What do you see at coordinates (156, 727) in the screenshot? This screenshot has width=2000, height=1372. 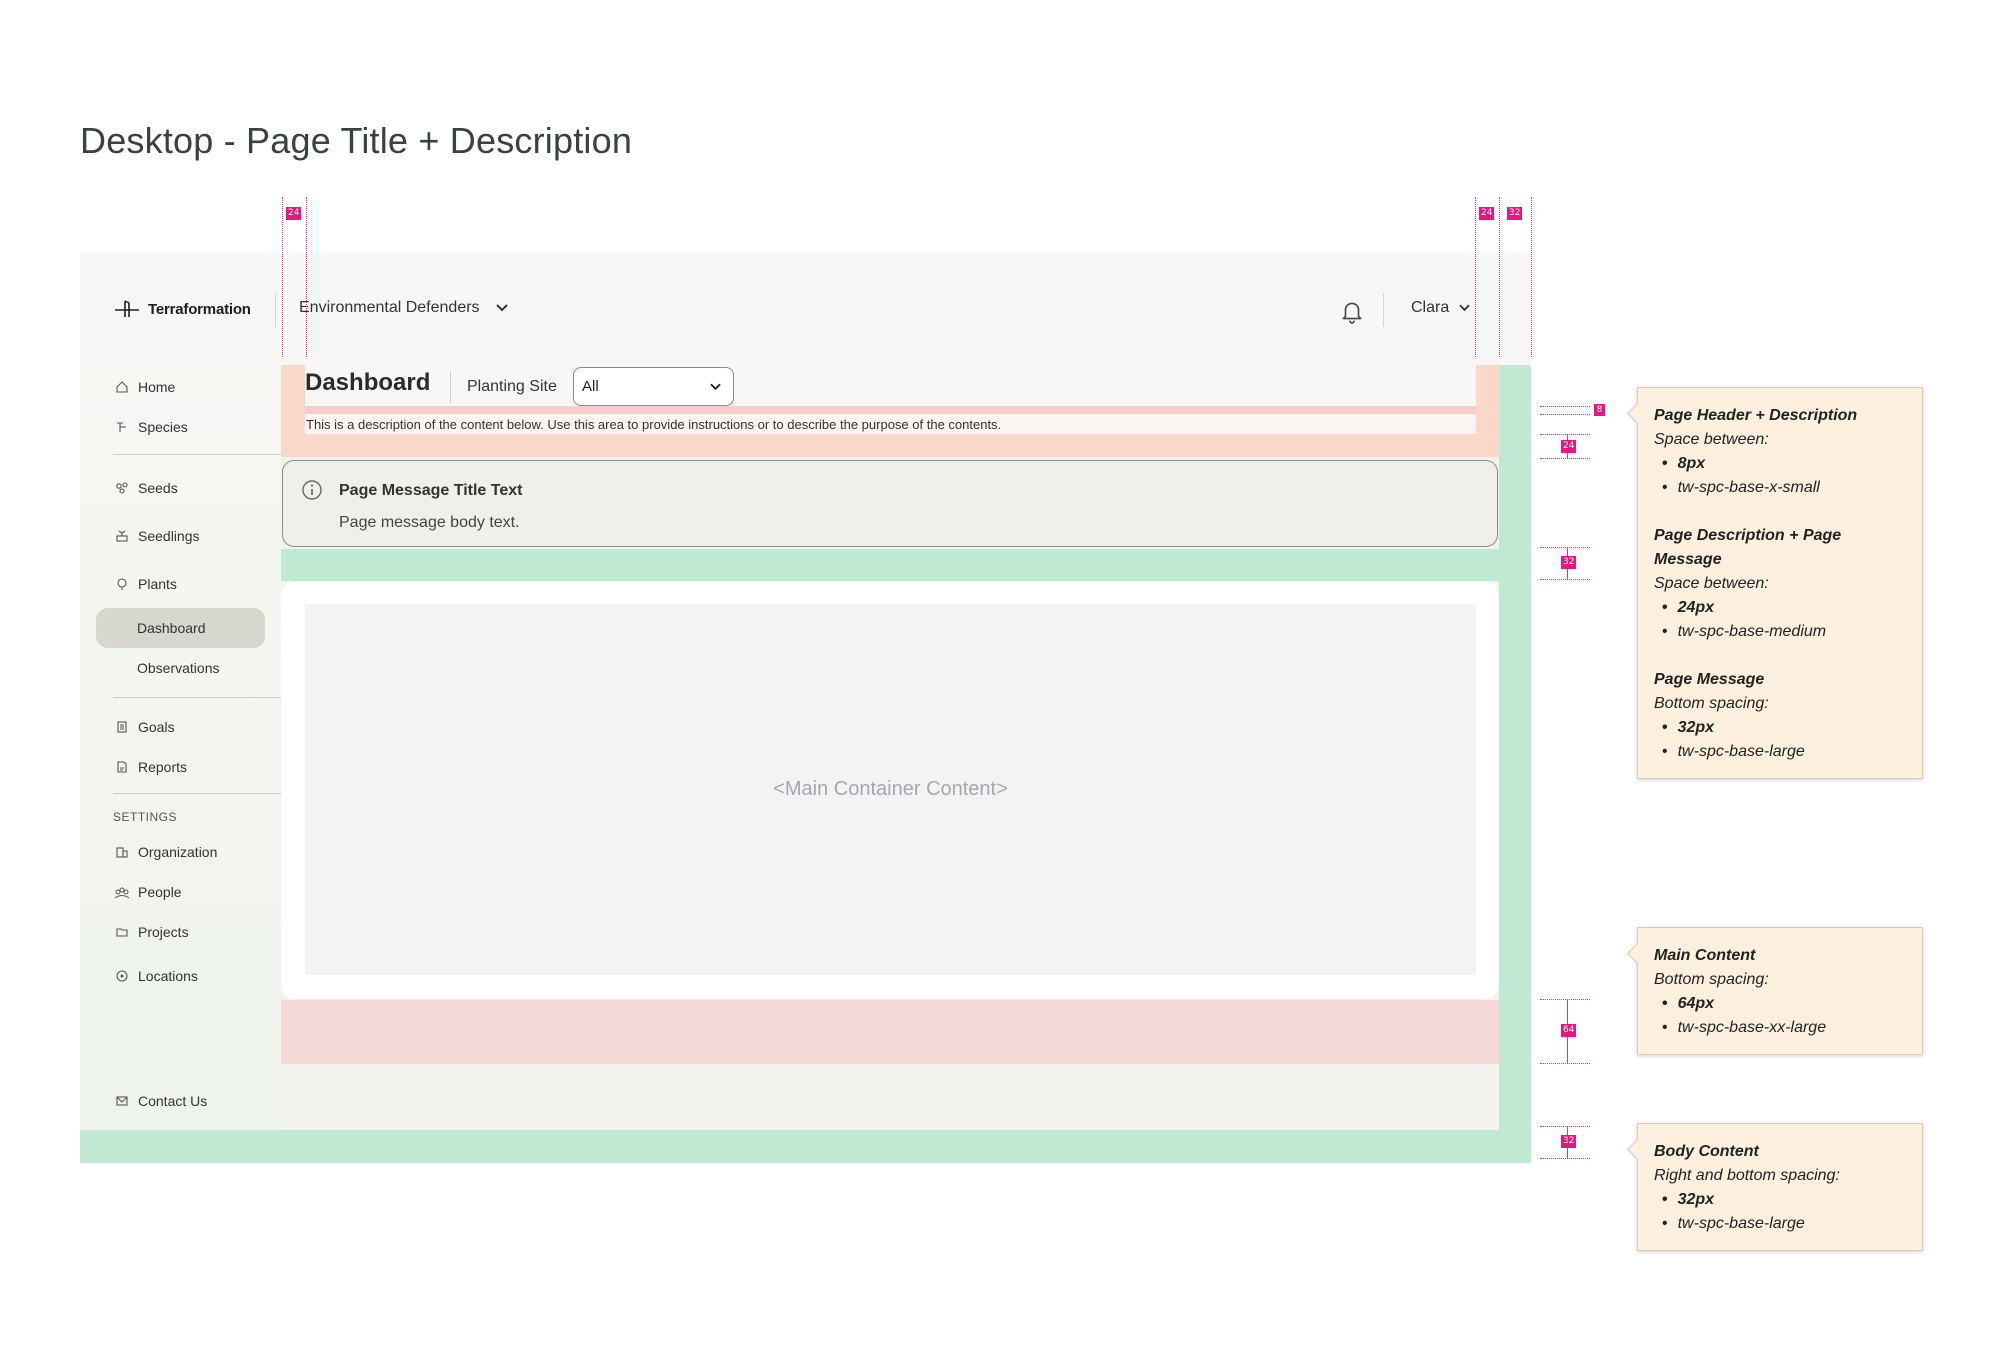 I see `sidebar-item-label: Goals` at bounding box center [156, 727].